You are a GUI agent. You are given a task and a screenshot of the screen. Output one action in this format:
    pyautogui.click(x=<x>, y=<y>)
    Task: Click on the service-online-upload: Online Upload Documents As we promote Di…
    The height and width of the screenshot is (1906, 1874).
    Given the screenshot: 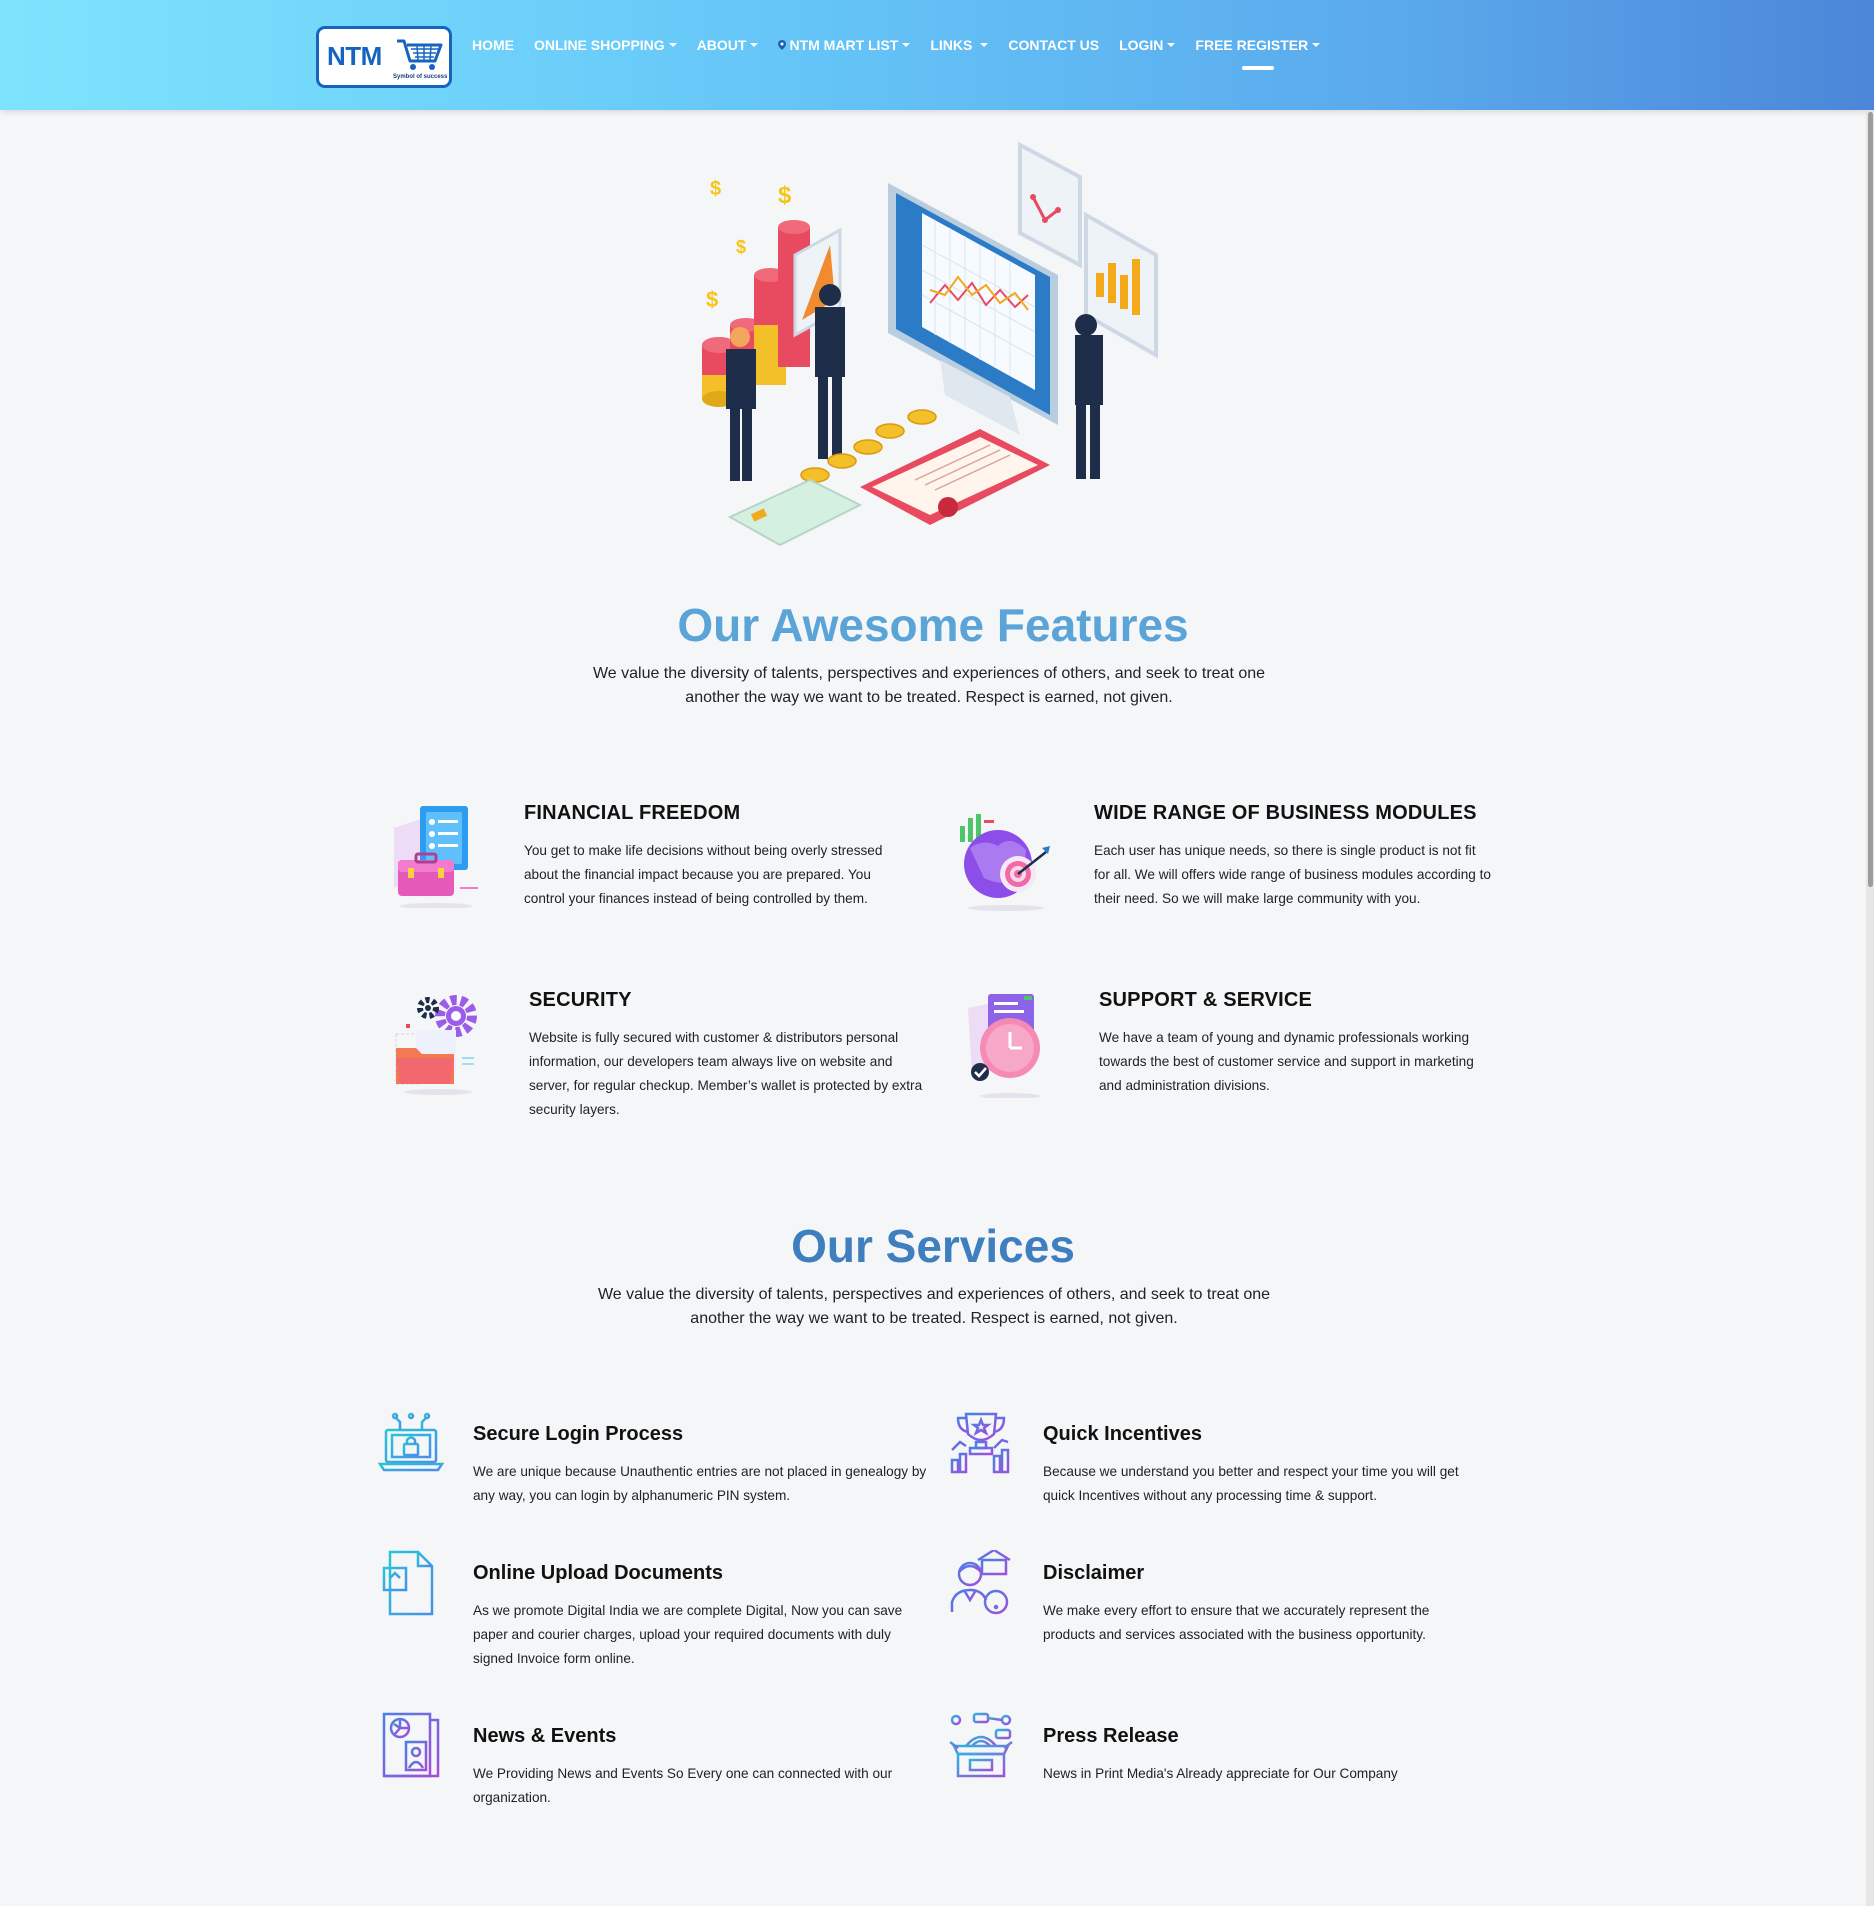 What is the action you would take?
    pyautogui.click(x=703, y=1616)
    